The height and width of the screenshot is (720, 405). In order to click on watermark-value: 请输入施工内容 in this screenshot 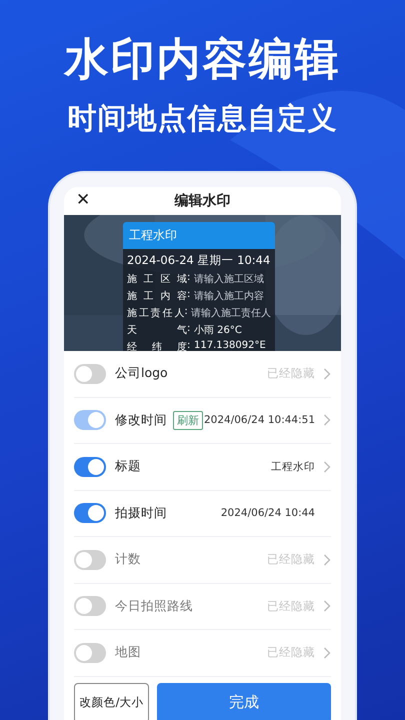, I will do `click(229, 296)`.